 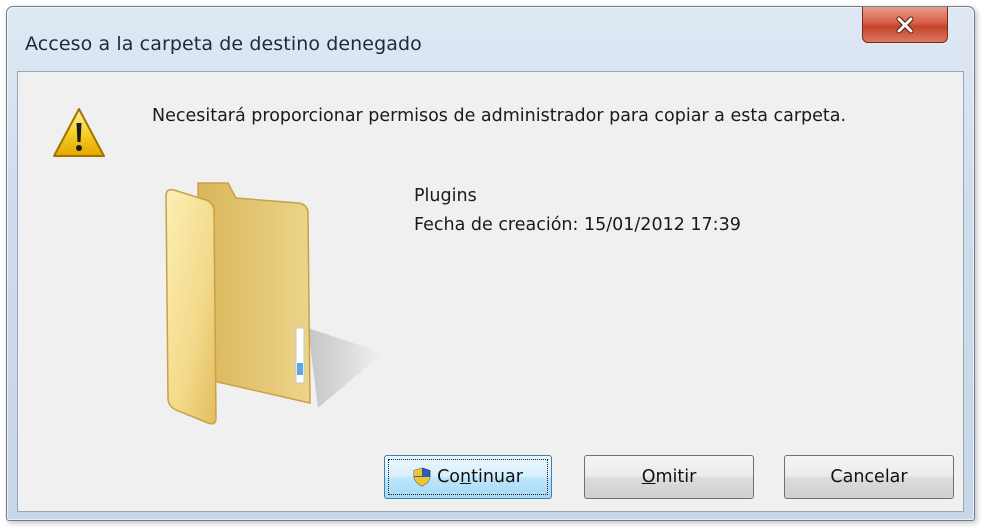 I want to click on window-title: Acceso a la carpeta de destino denegado, so click(x=223, y=44).